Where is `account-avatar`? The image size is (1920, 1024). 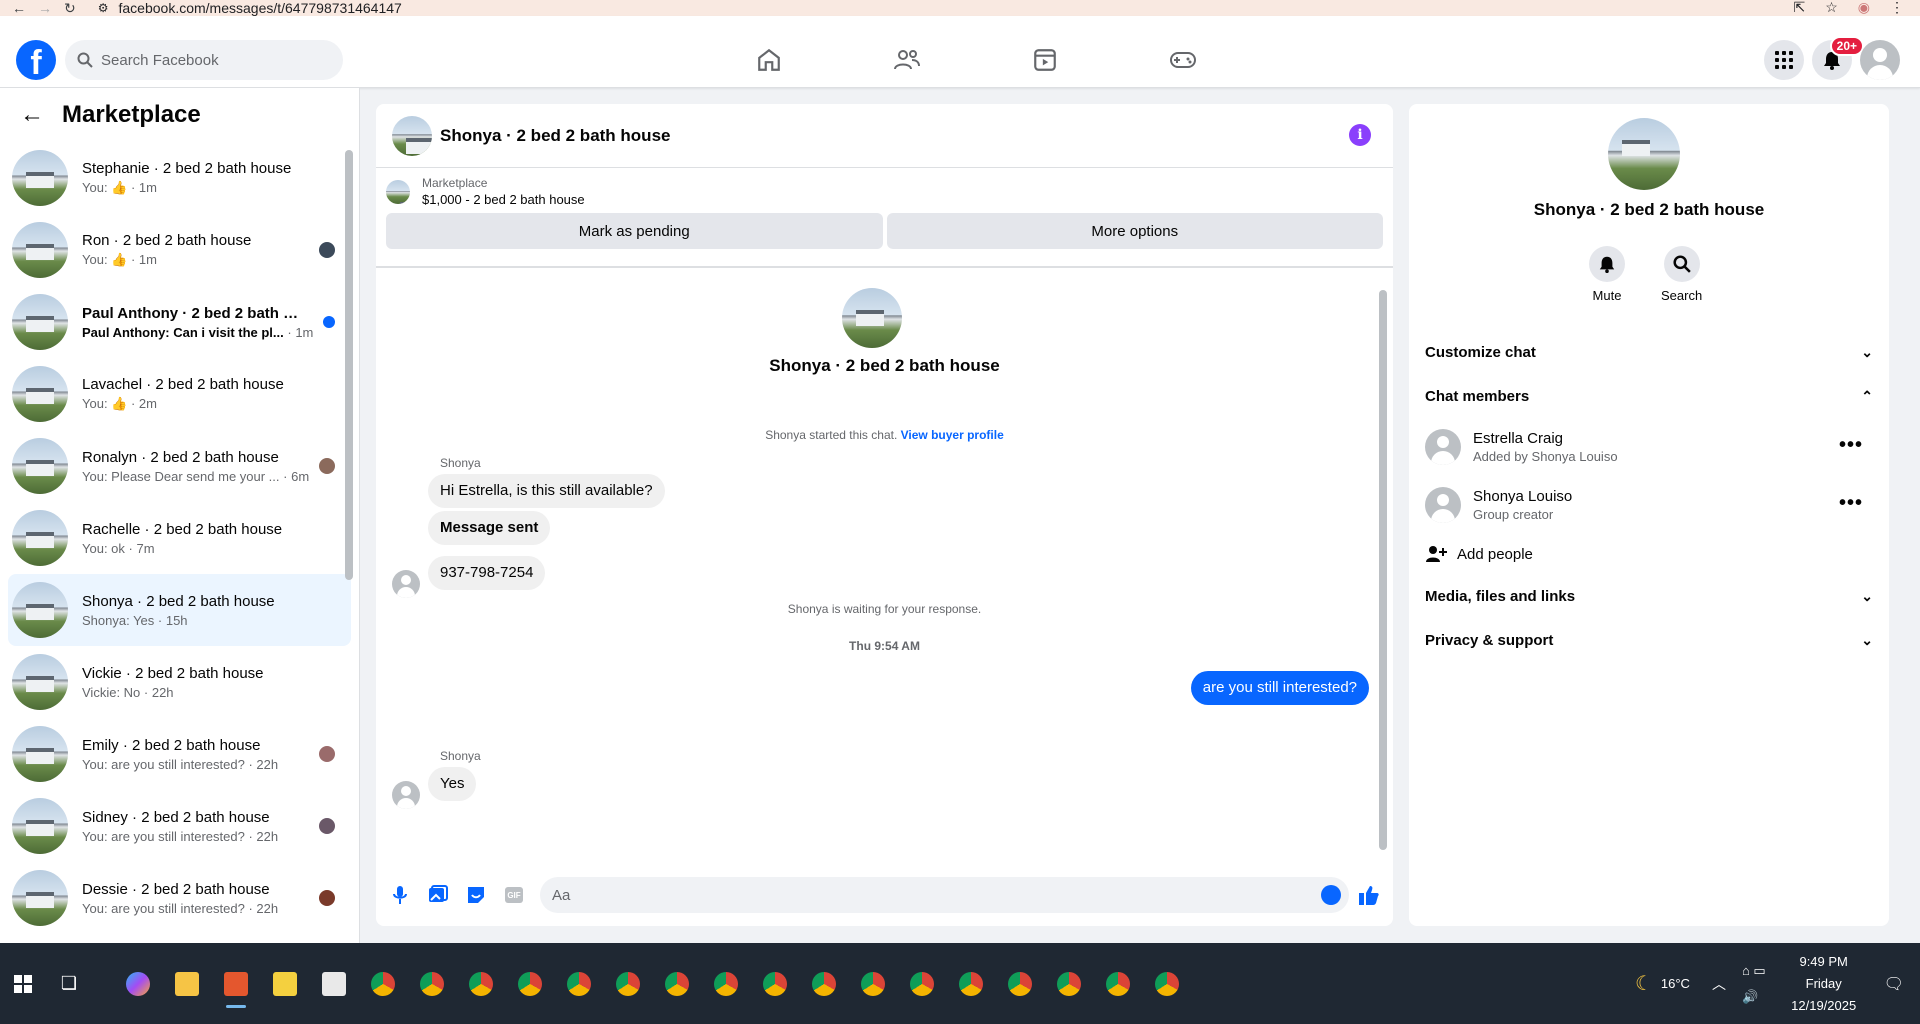 account-avatar is located at coordinates (1880, 60).